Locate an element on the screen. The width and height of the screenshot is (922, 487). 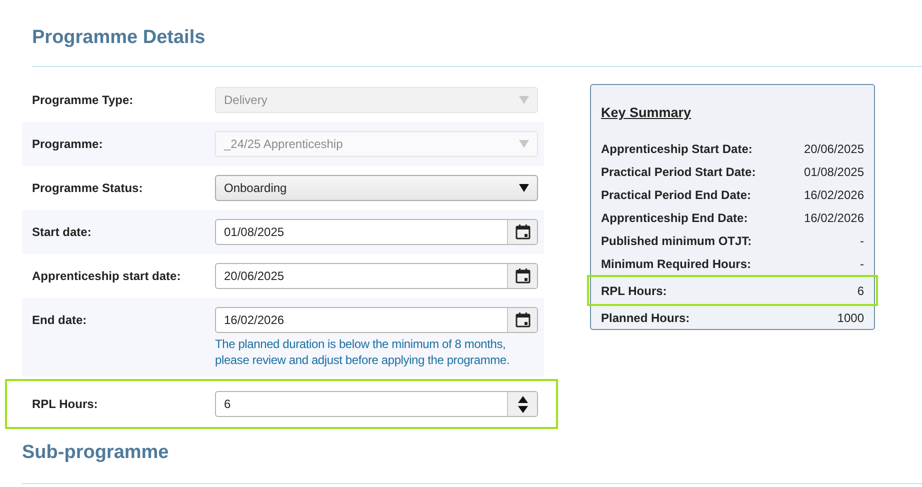
select-value: _24/25 Apprenticeship is located at coordinates (283, 144).